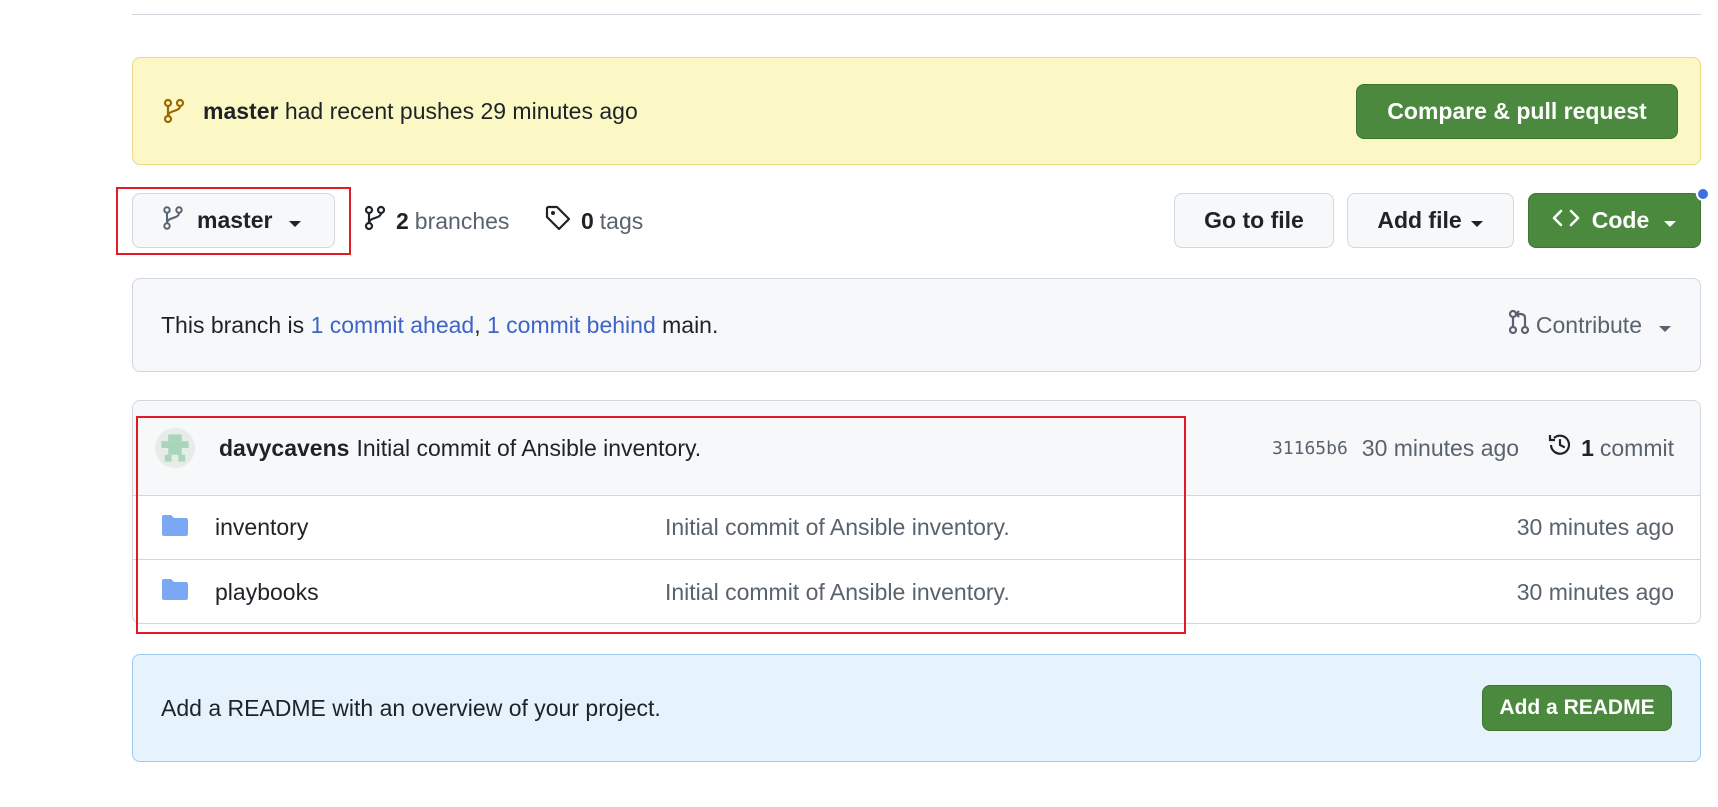 The image size is (1718, 807). Describe the element at coordinates (621, 220) in the screenshot. I see `tags-label: tags` at that location.